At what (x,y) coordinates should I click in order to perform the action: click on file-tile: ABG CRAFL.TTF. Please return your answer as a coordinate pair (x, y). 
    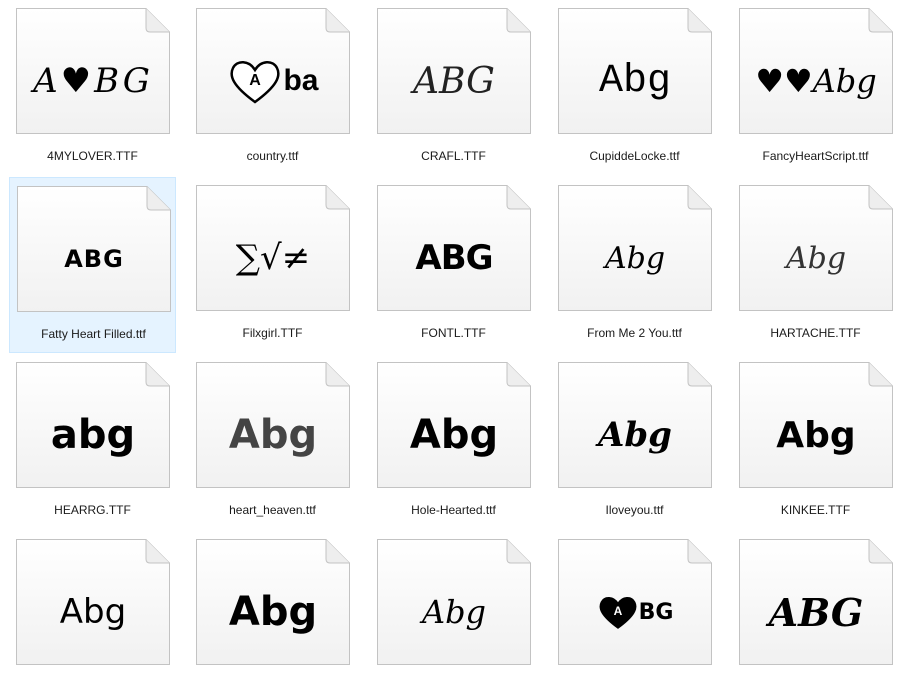
    Looking at the image, I should click on (453, 88).